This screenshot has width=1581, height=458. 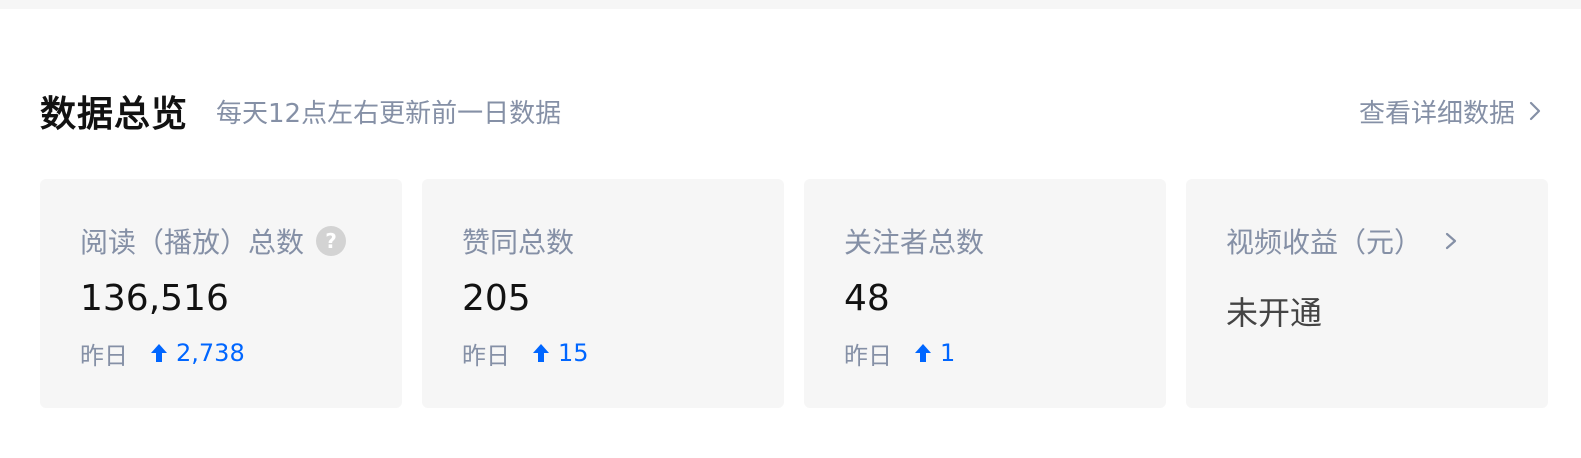 What do you see at coordinates (192, 242) in the screenshot?
I see `card-label: 阅读（播放）总数` at bounding box center [192, 242].